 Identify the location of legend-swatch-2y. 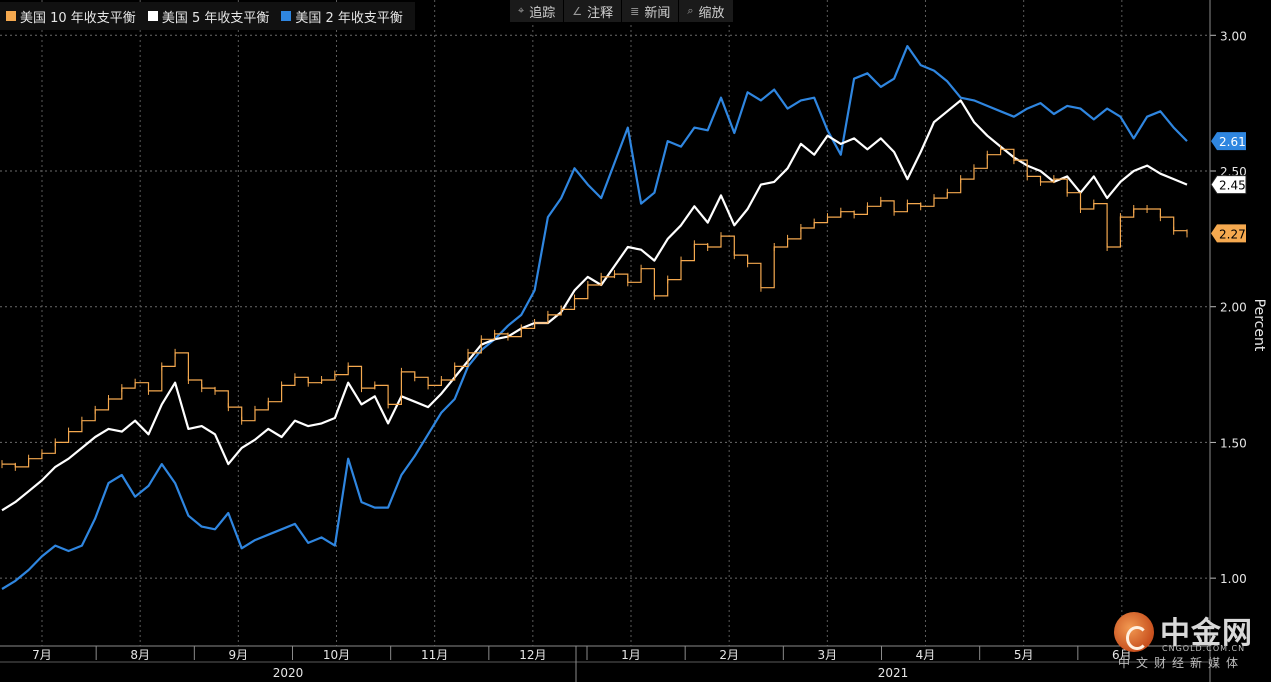
(286, 16).